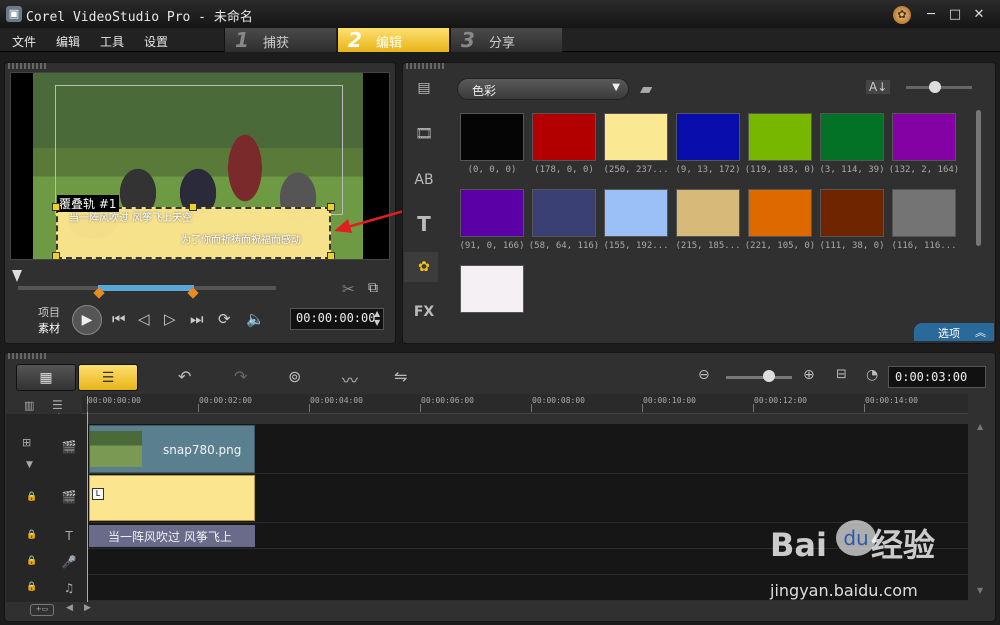 This screenshot has height=625, width=1000. I want to click on next-frame-icon: ▷, so click(170, 319).